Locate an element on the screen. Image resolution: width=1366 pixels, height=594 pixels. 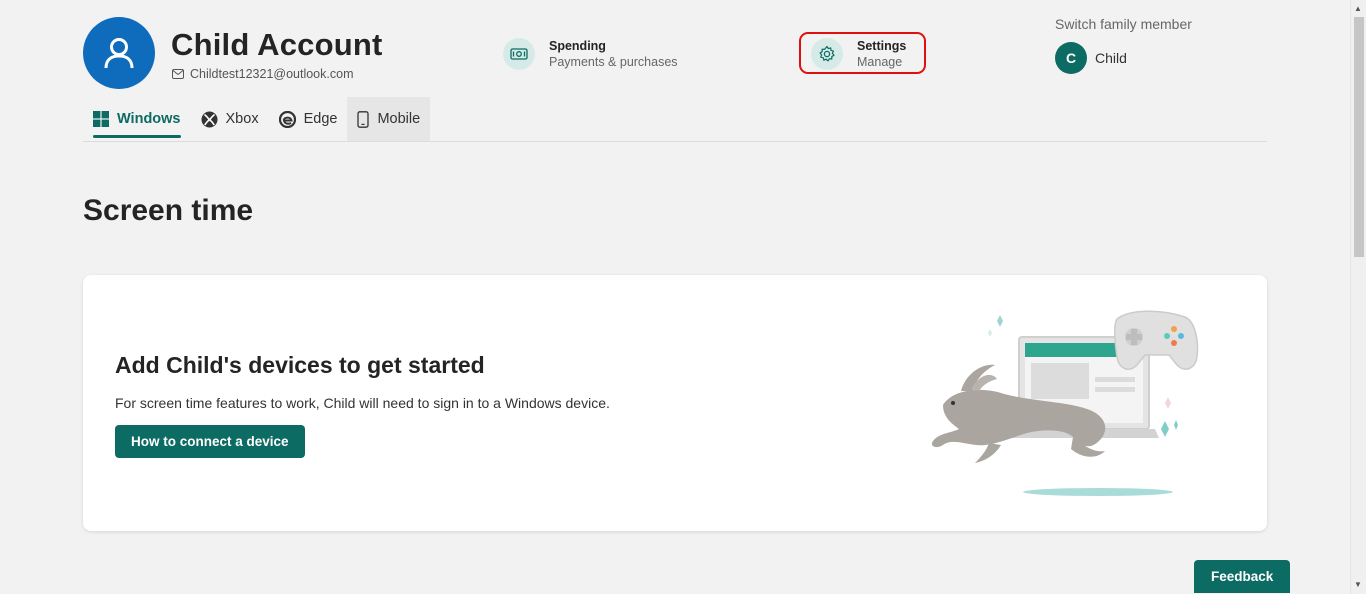
member-avatar: C is located at coordinates (1071, 58).